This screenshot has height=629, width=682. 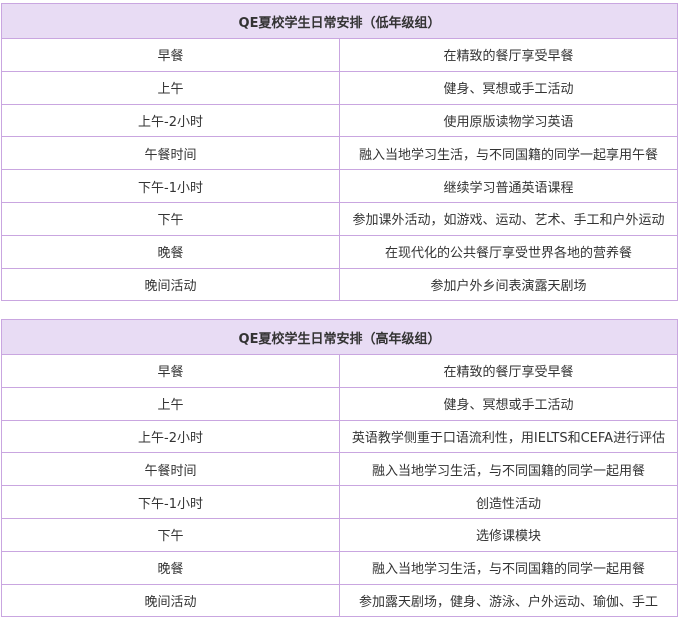 I want to click on activity-cell: 参加户外乡间表演露天剧场, so click(x=508, y=284).